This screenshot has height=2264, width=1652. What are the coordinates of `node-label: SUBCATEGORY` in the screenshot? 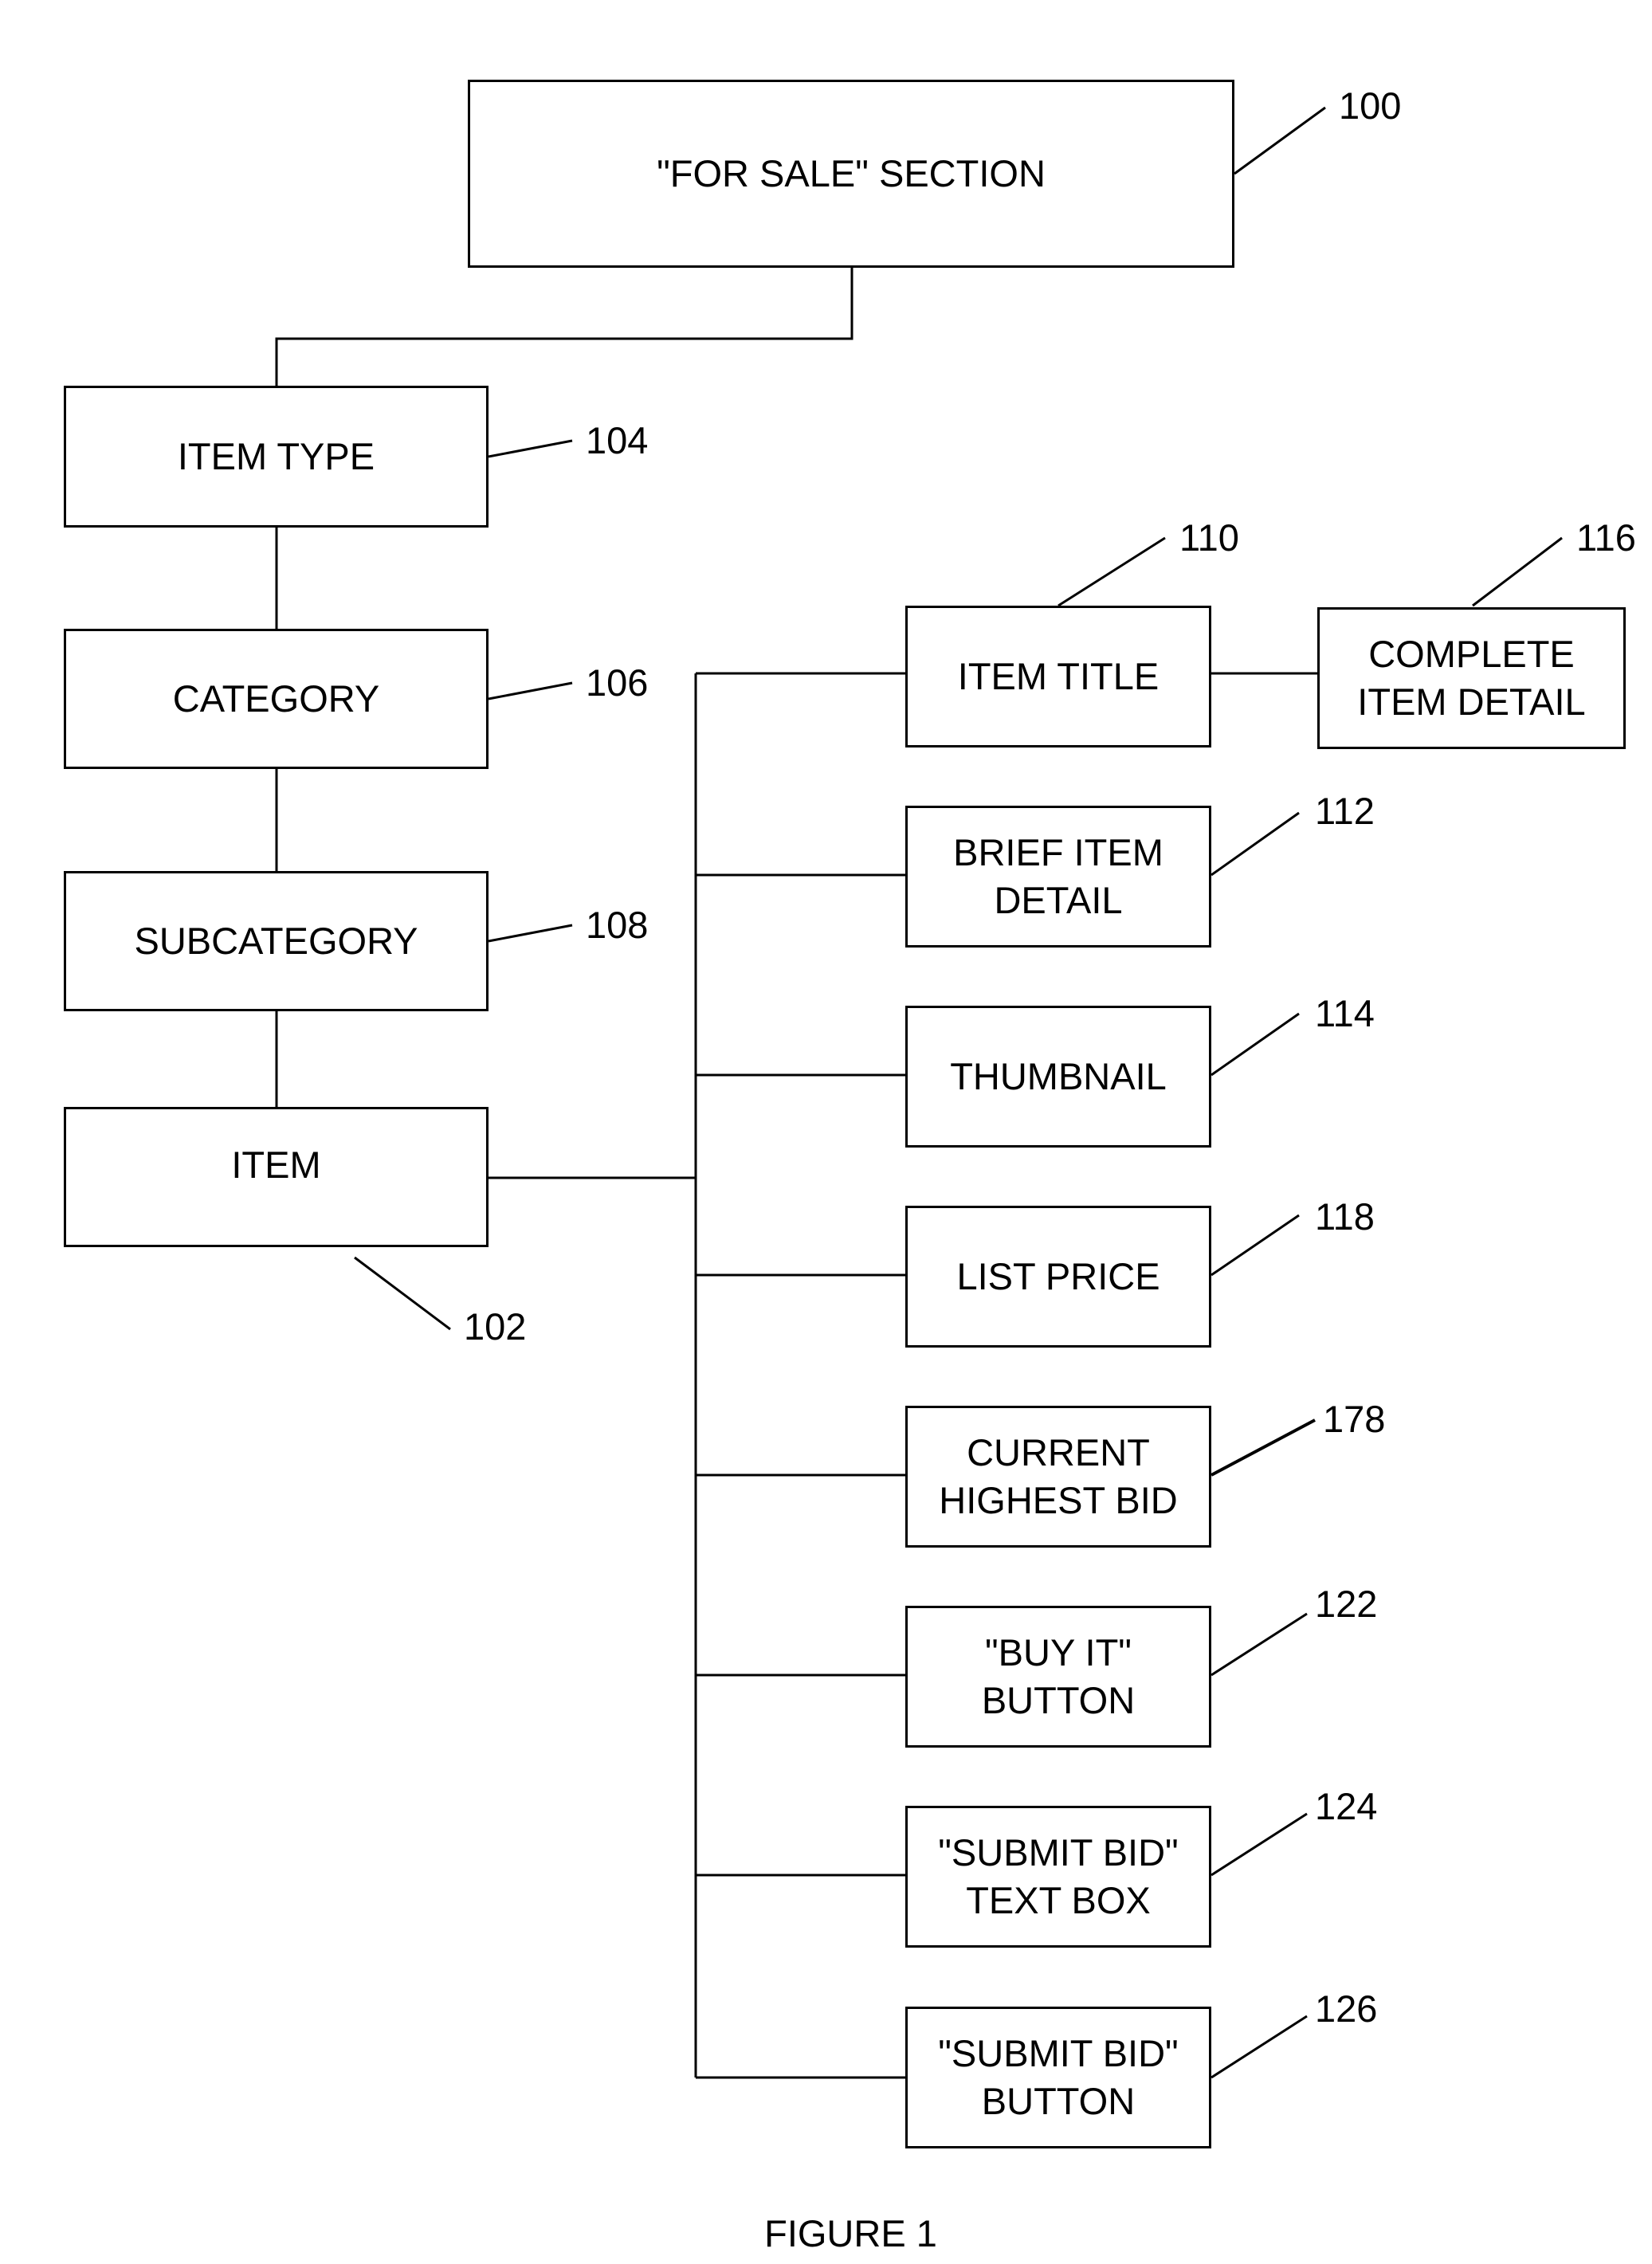 It's located at (276, 941).